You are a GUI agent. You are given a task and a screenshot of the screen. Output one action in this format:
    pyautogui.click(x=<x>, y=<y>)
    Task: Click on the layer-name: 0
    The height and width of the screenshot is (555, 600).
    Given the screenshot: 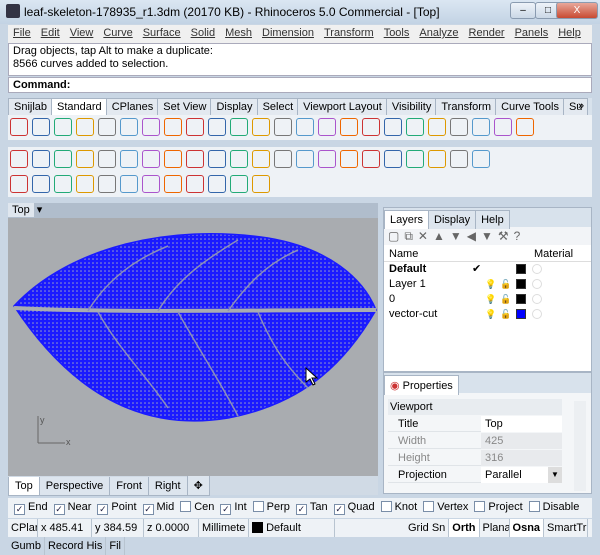 What is the action you would take?
    pyautogui.click(x=392, y=299)
    